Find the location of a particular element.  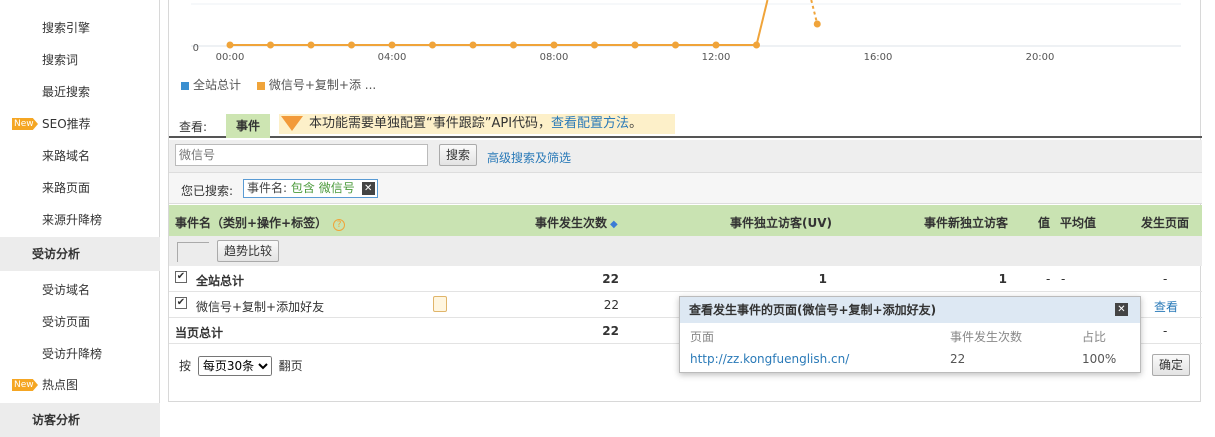

speaker-icon is located at coordinates (292, 123).